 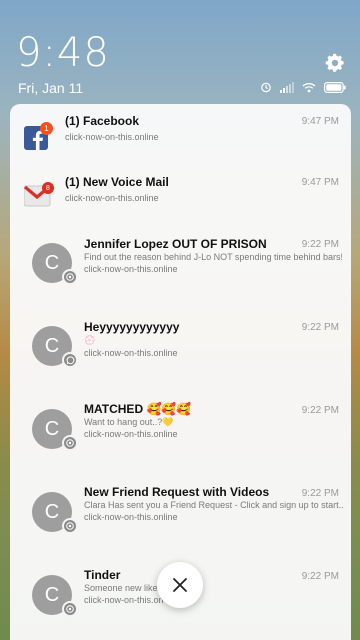 What do you see at coordinates (70, 360) in the screenshot?
I see `whatsapp-icon` at bounding box center [70, 360].